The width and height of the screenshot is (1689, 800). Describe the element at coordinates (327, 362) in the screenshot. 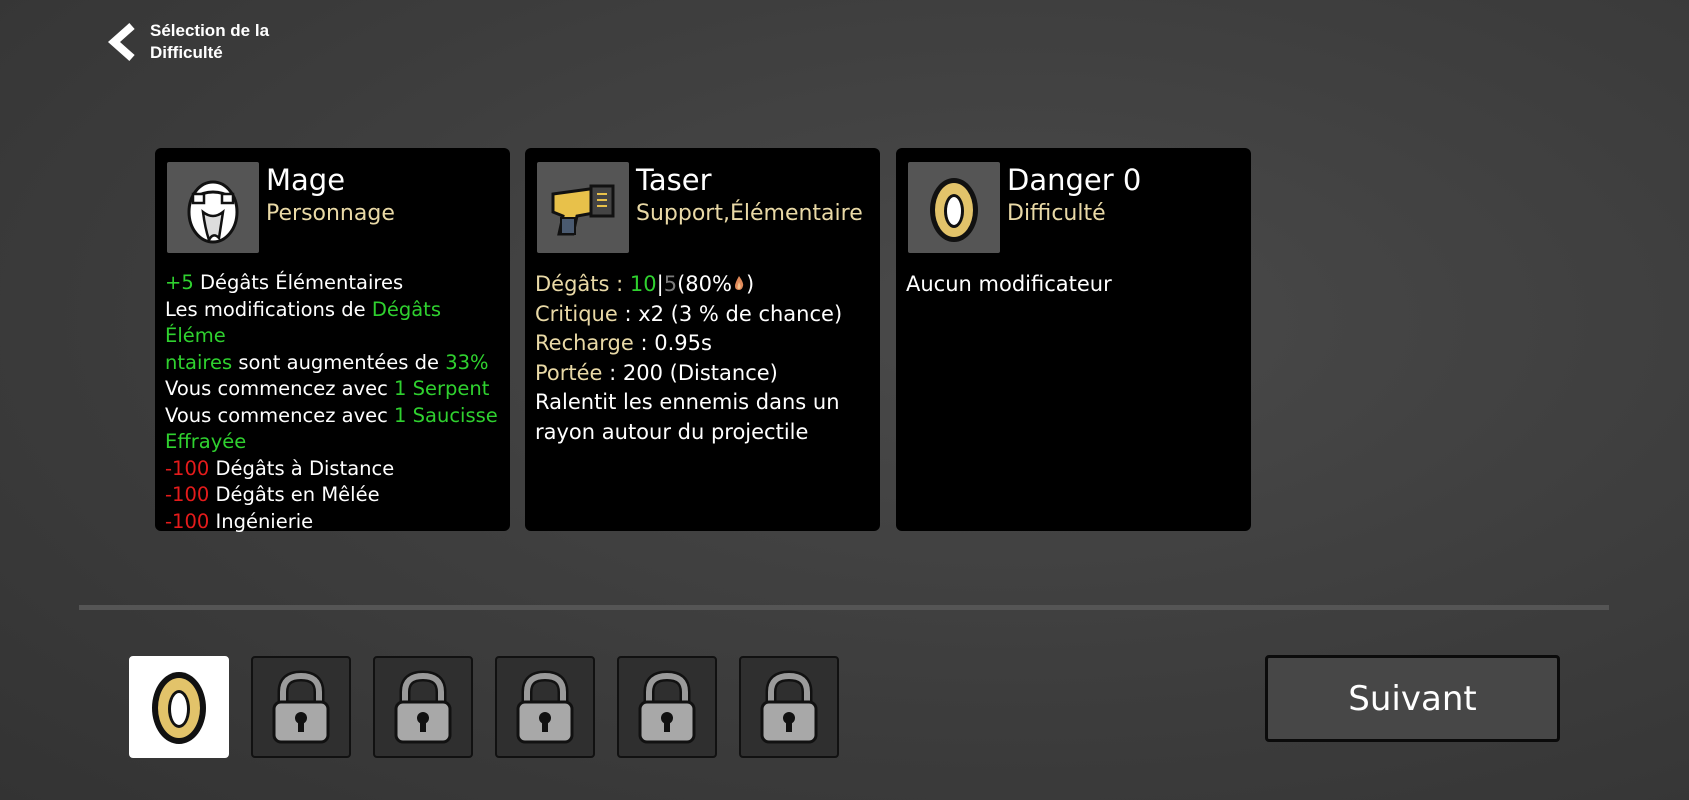

I see `stat-line: ntaires sont augmentées de 33%` at that location.